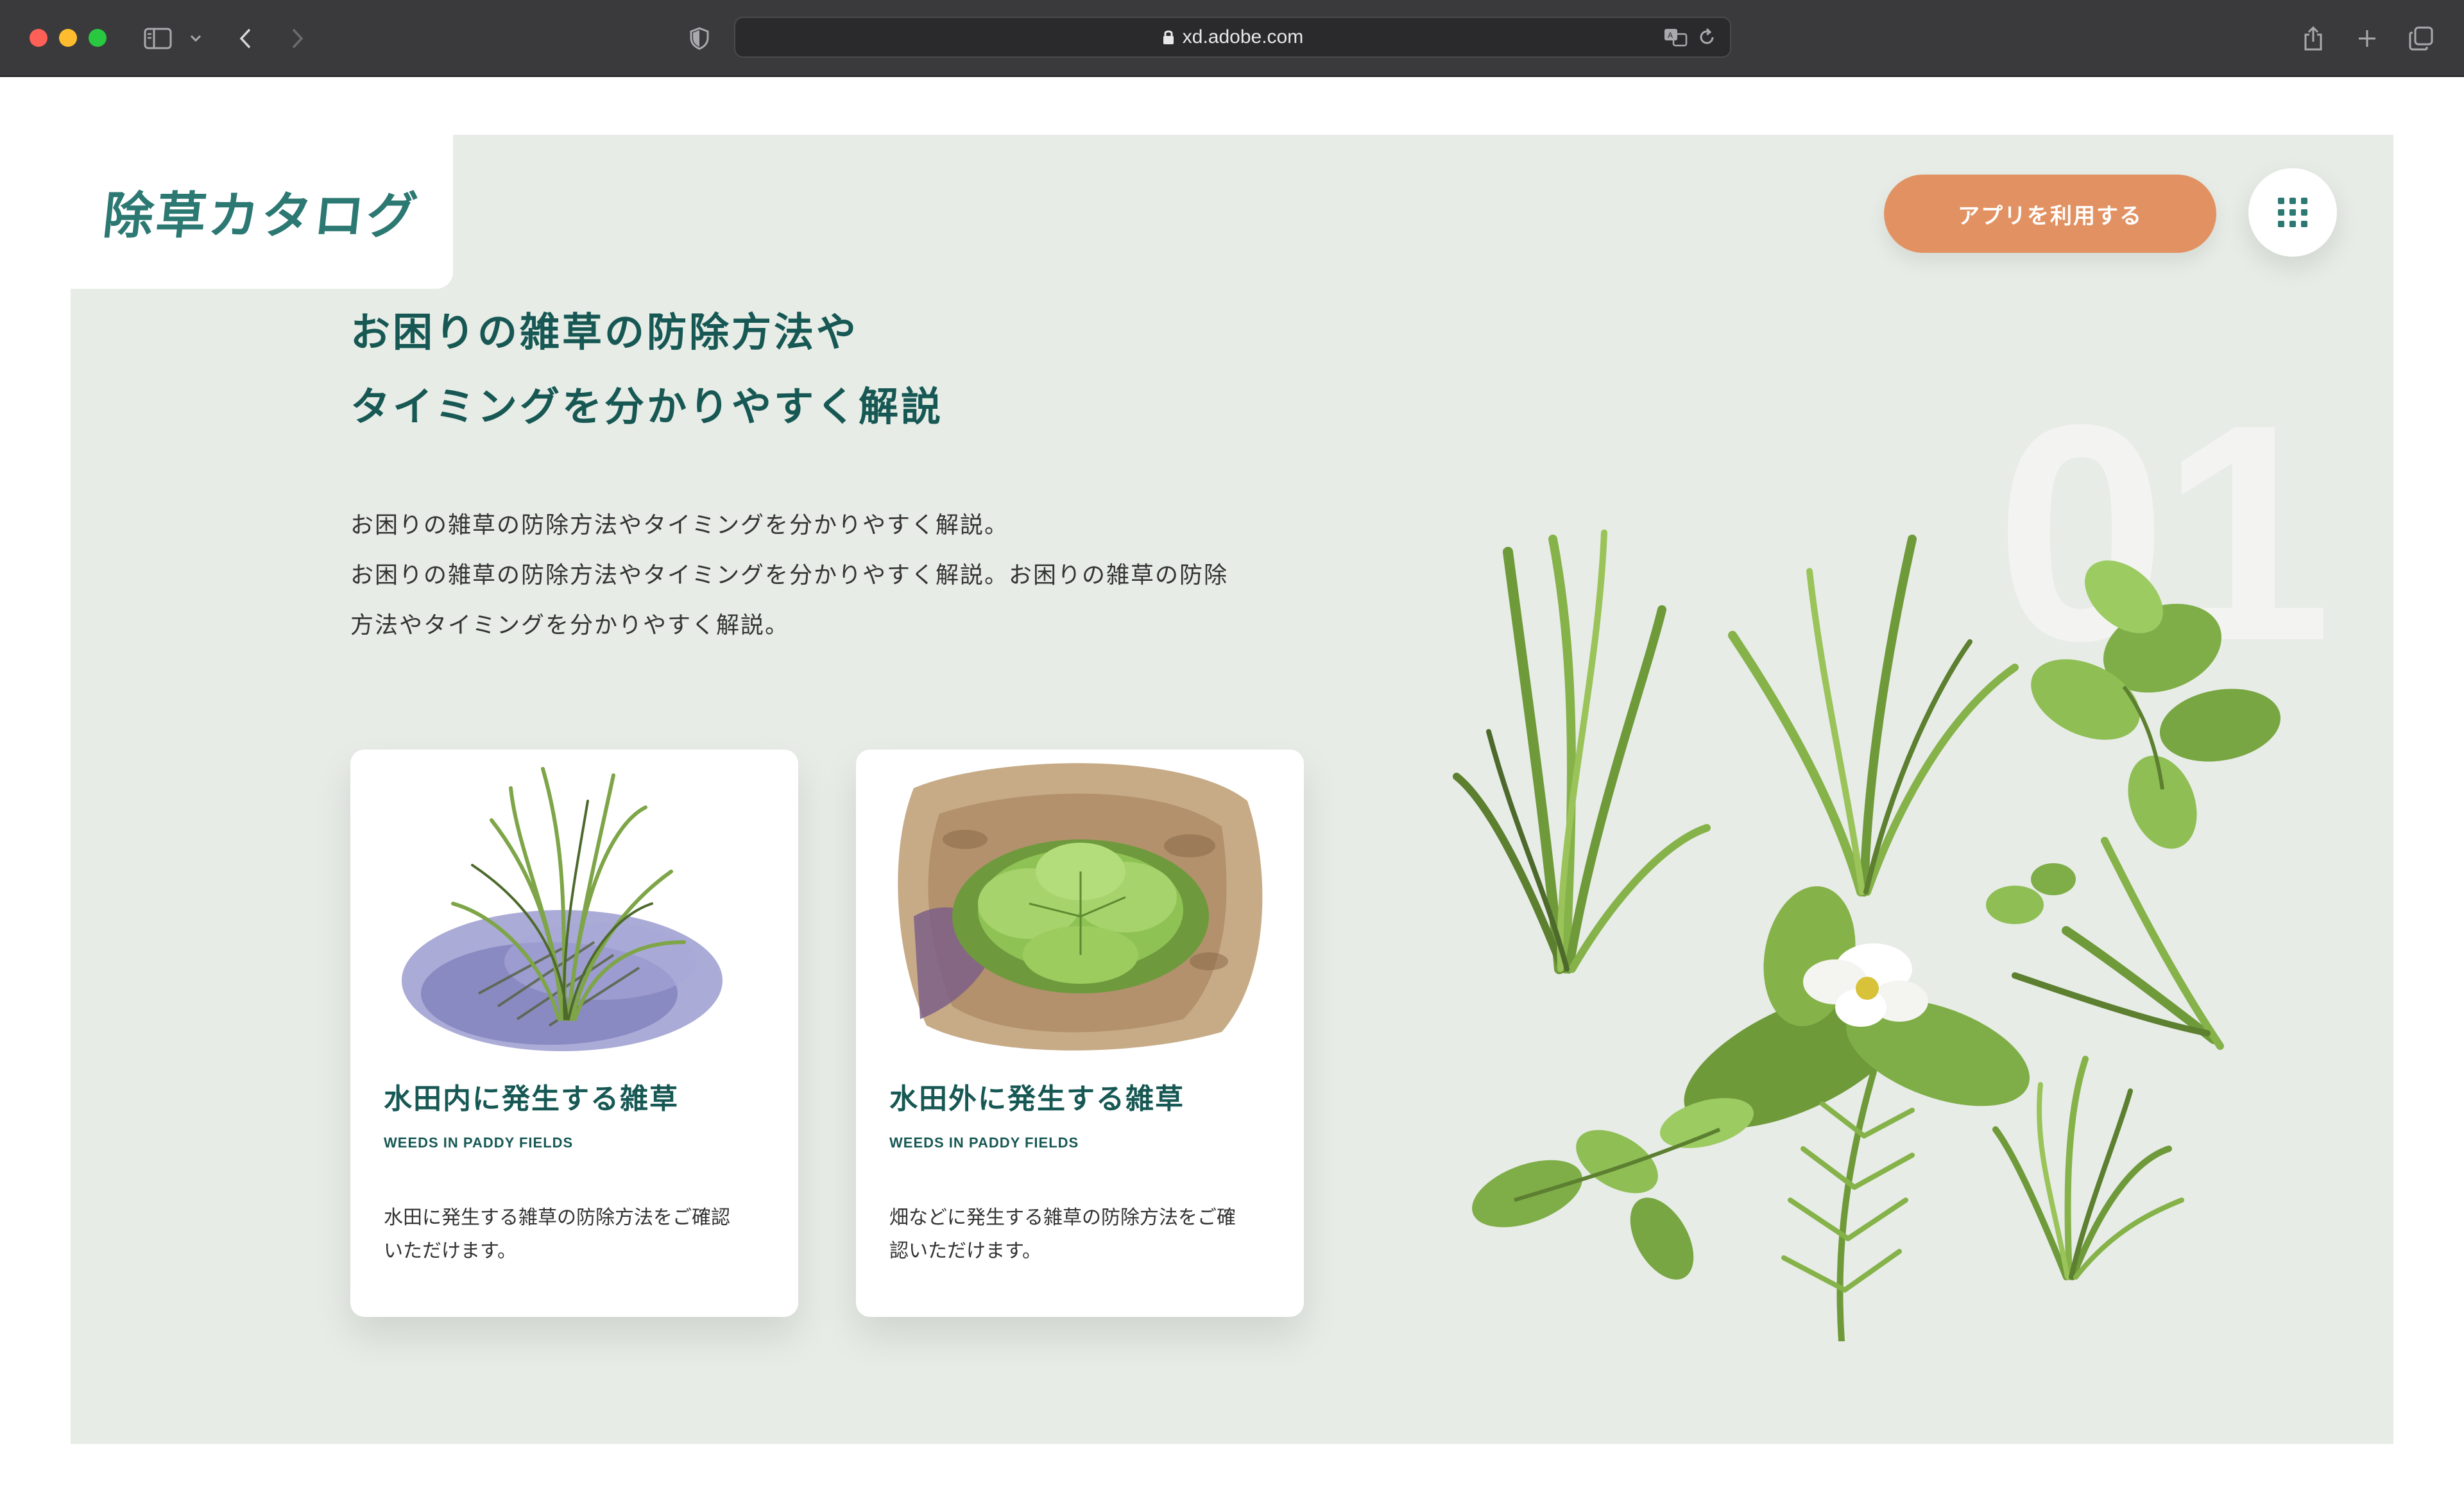 This screenshot has height=1503, width=2464. Describe the element at coordinates (1082, 1234) in the screenshot. I see `card-description: 畑などに発生する雑草の防除方法をご確 認いただけます。` at that location.